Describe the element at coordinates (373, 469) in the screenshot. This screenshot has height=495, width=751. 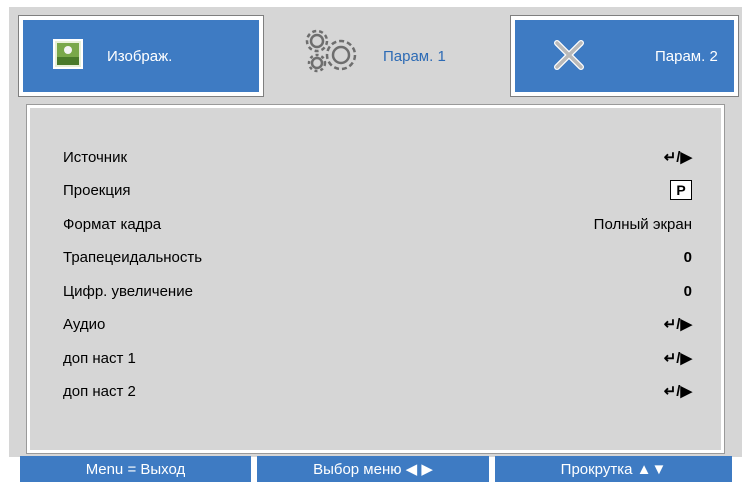
I see `help-select: Выбор меню ◀ ▶` at that location.